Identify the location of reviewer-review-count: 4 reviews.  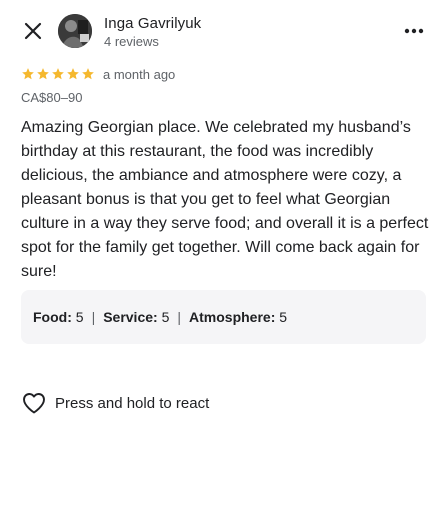
(131, 41).